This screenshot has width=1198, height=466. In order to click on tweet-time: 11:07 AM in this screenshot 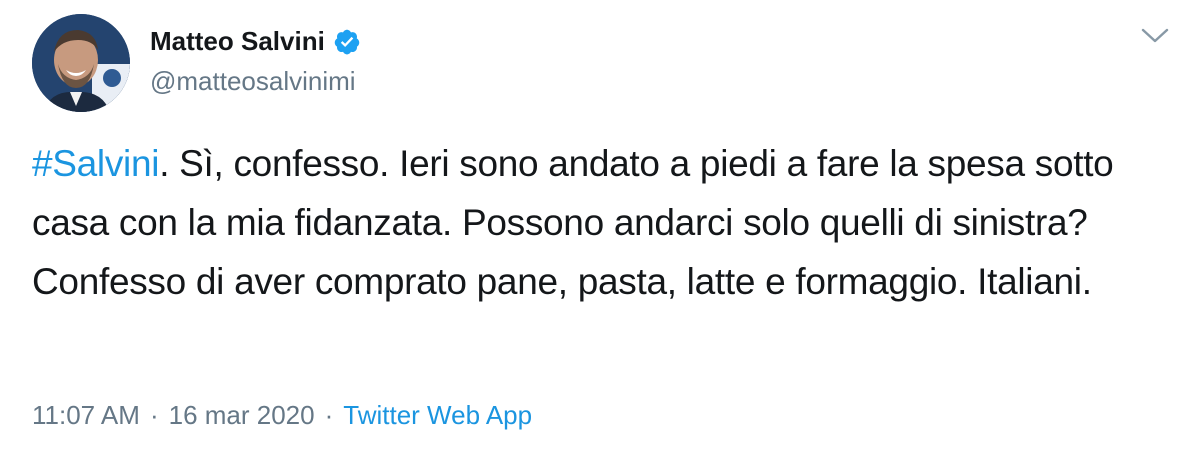, I will do `click(86, 415)`.